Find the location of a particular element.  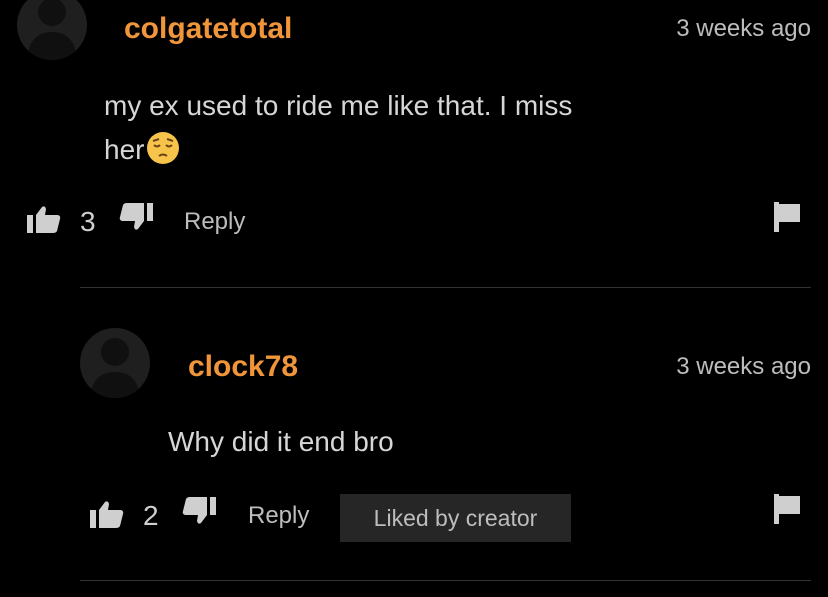

comment-text-line: her is located at coordinates (124, 149).